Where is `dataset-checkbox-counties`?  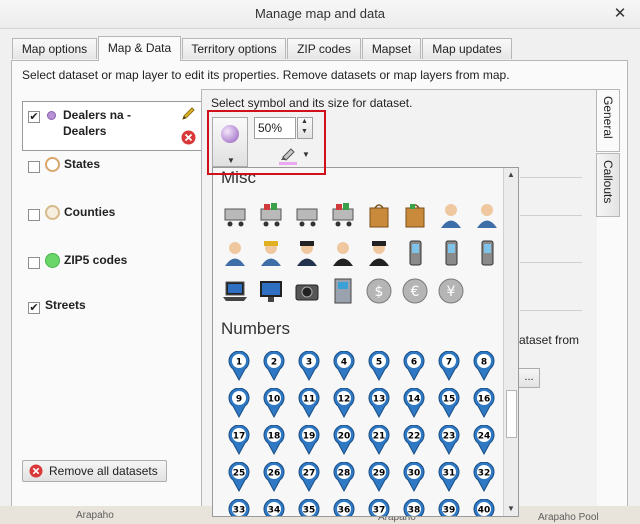
dataset-checkbox-counties is located at coordinates (34, 215).